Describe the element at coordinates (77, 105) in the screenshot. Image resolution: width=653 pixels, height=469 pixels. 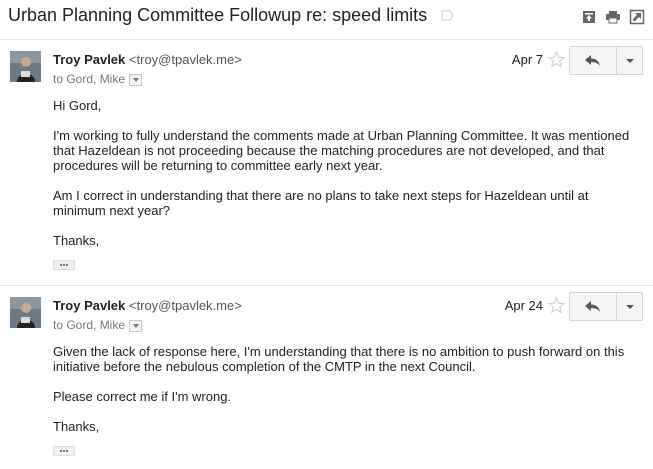
I see `message-paragraph: Hi Gord,` at that location.